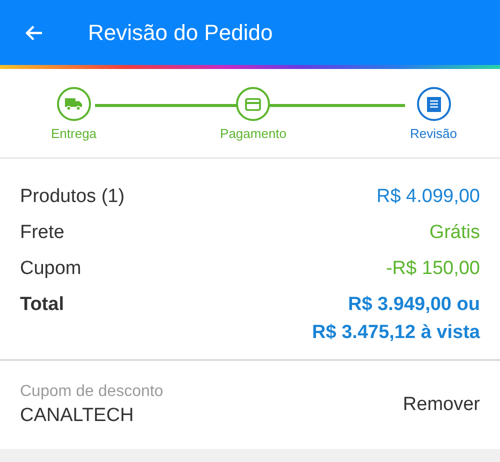 This screenshot has width=500, height=462. Describe the element at coordinates (34, 32) in the screenshot. I see `back-arrow-icon` at that location.